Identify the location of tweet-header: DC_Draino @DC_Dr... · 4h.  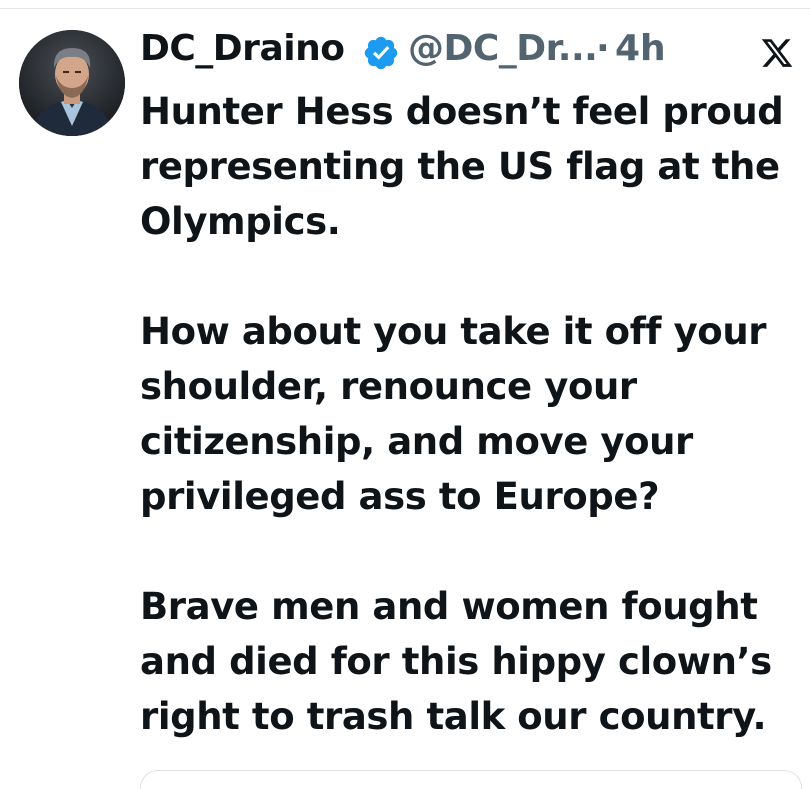
(470, 52).